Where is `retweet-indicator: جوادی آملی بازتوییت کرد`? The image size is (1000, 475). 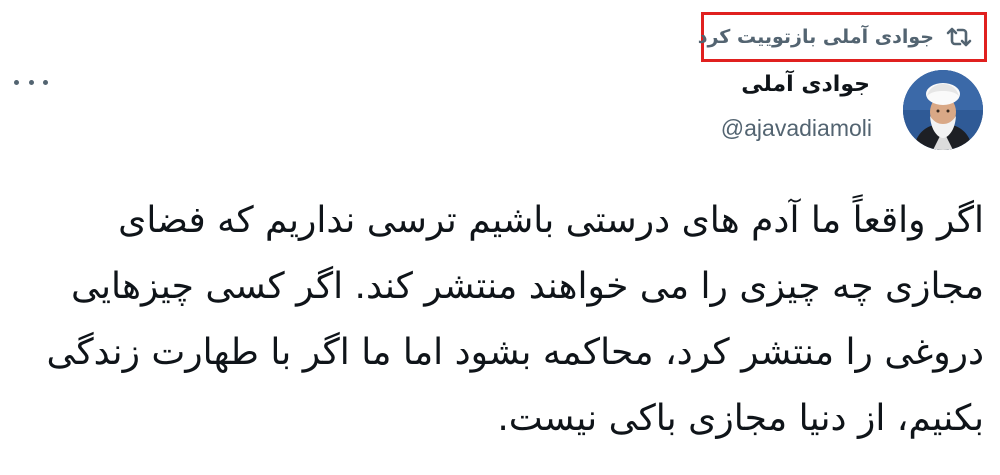
retweet-indicator: جوادی آملی بازتوییت کرد is located at coordinates (842, 37).